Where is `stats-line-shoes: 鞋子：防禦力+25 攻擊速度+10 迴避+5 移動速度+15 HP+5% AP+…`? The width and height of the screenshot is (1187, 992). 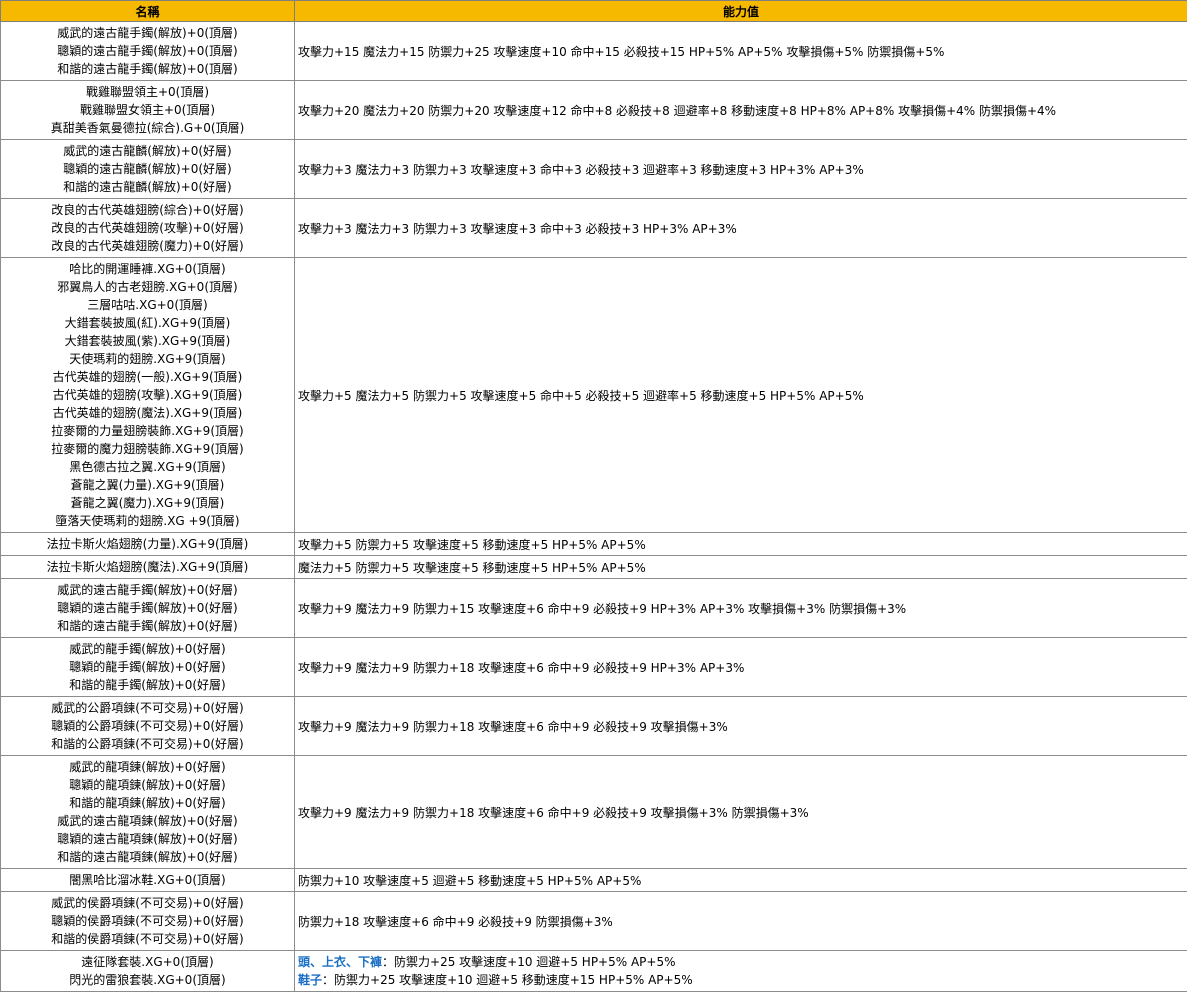 stats-line-shoes: 鞋子：防禦力+25 攻擊速度+10 迴避+5 移動速度+15 HP+5% AP+… is located at coordinates (742, 980).